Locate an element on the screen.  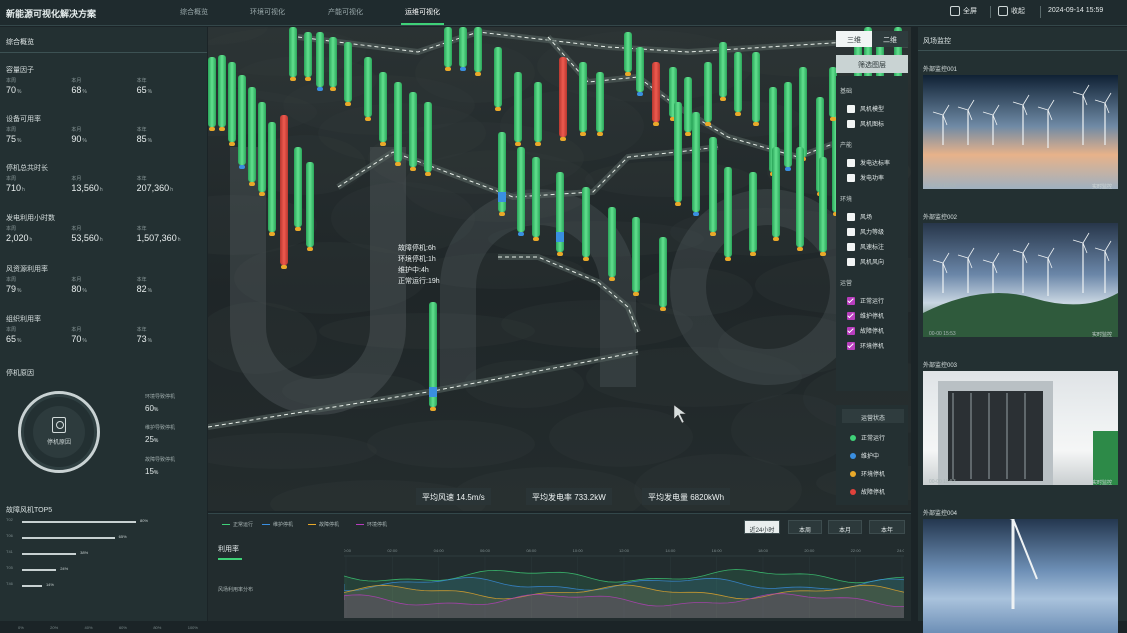
camera-feed: 外部监控003 00-00 15:53 实时监控 is located at coordinates (1020, 423).